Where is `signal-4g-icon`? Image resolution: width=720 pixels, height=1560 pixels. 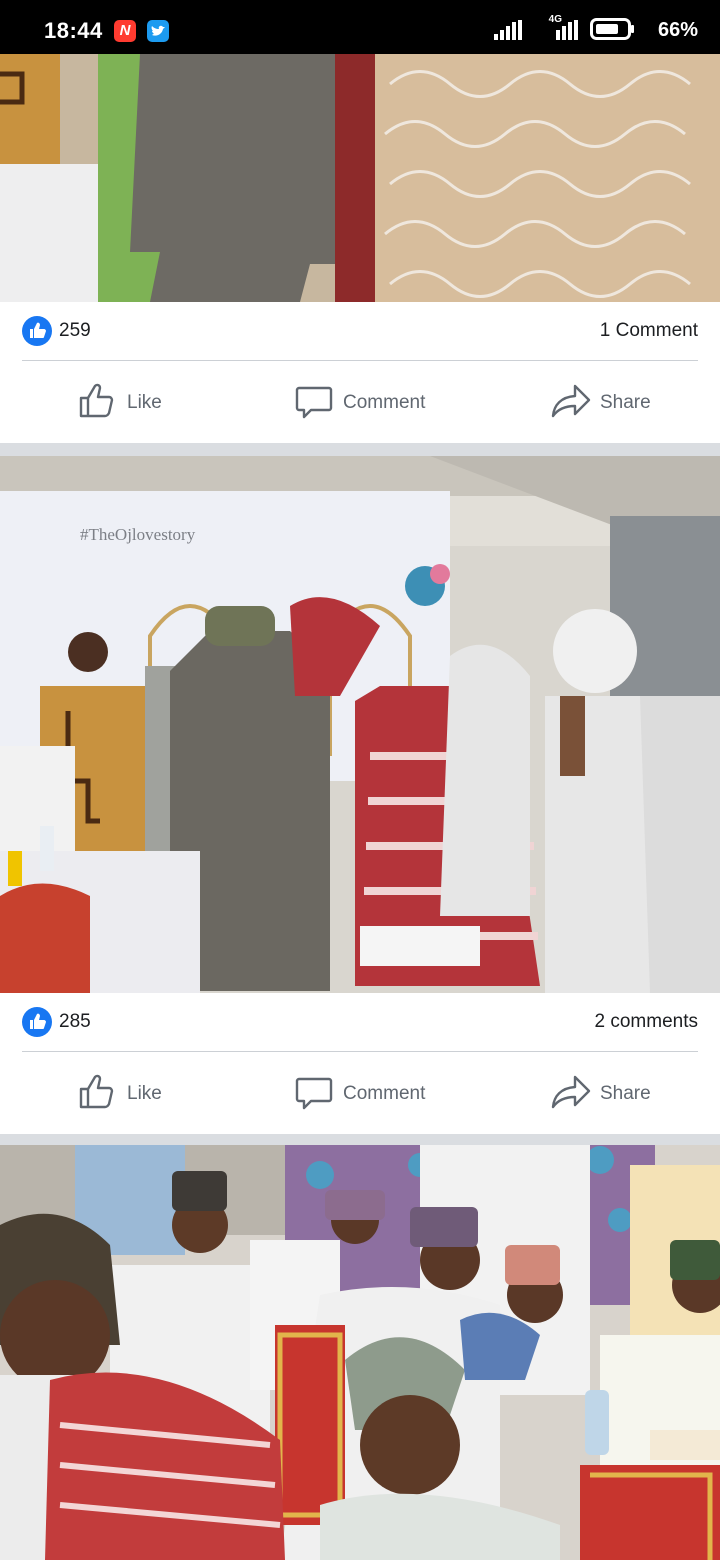 signal-4g-icon is located at coordinates (567, 30).